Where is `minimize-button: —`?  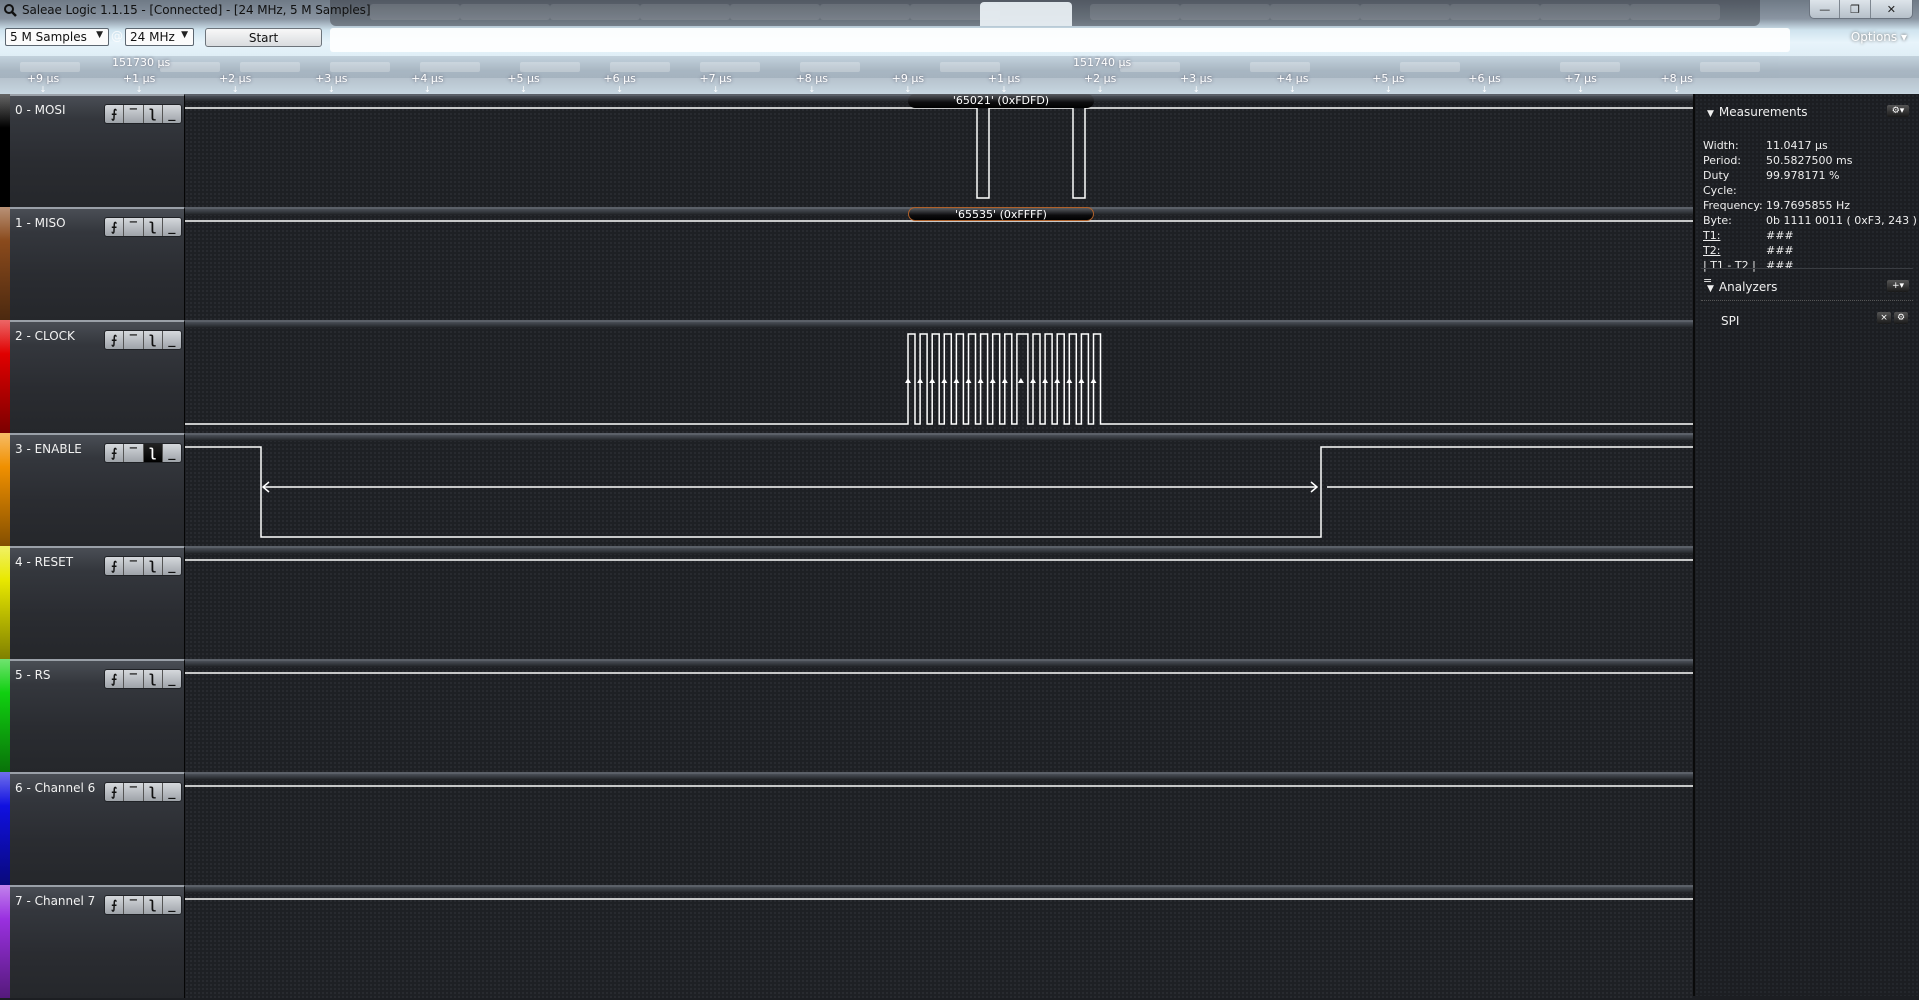
minimize-button: — is located at coordinates (1825, 9).